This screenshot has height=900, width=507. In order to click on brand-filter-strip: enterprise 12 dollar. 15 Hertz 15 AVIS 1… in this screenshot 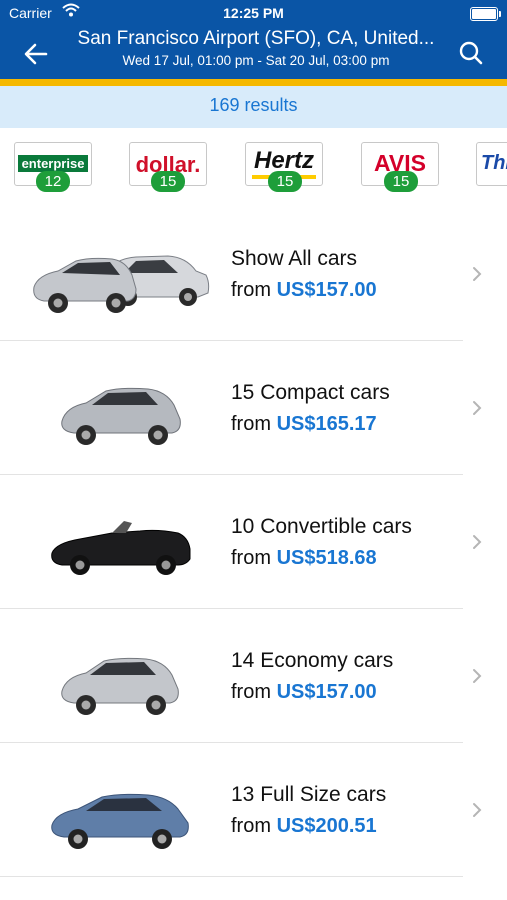, I will do `click(253, 170)`.